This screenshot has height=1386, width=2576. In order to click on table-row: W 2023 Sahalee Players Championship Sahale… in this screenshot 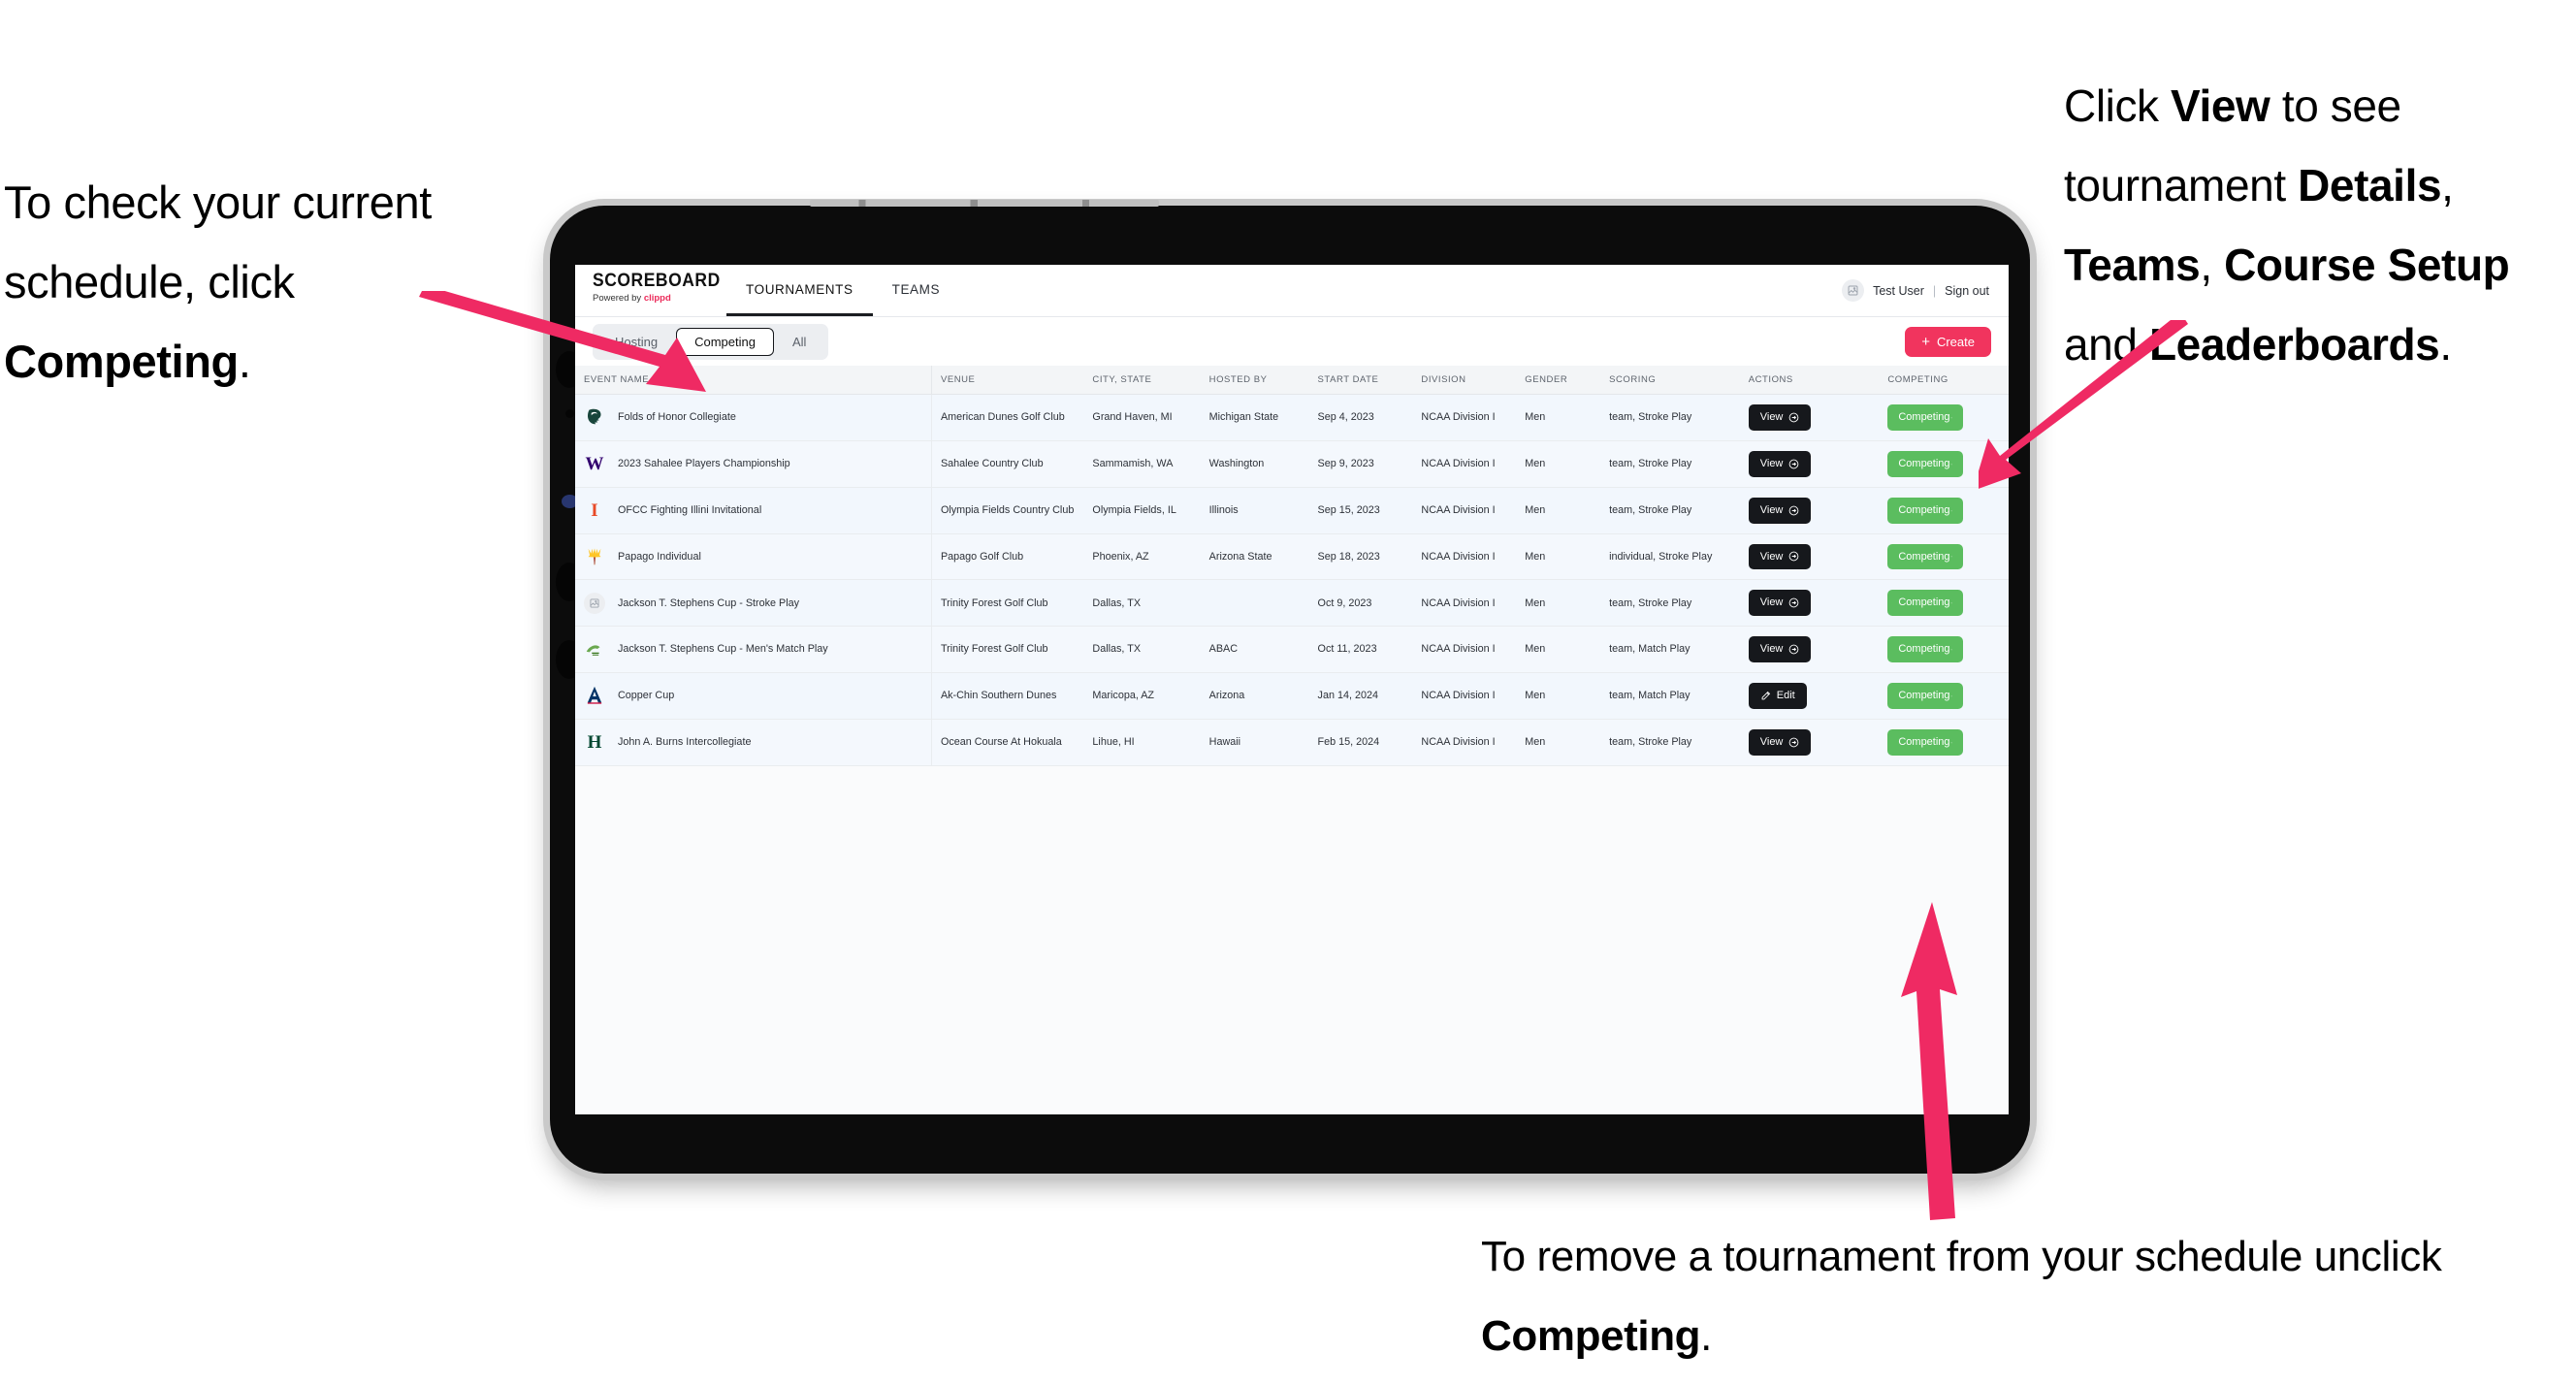, I will do `click(1292, 464)`.